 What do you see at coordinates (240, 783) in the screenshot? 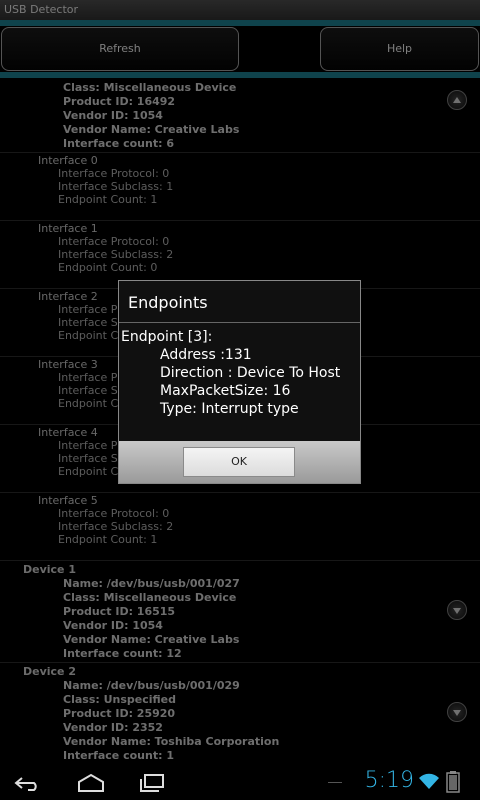
I see `navigation-bar: 5:19` at bounding box center [240, 783].